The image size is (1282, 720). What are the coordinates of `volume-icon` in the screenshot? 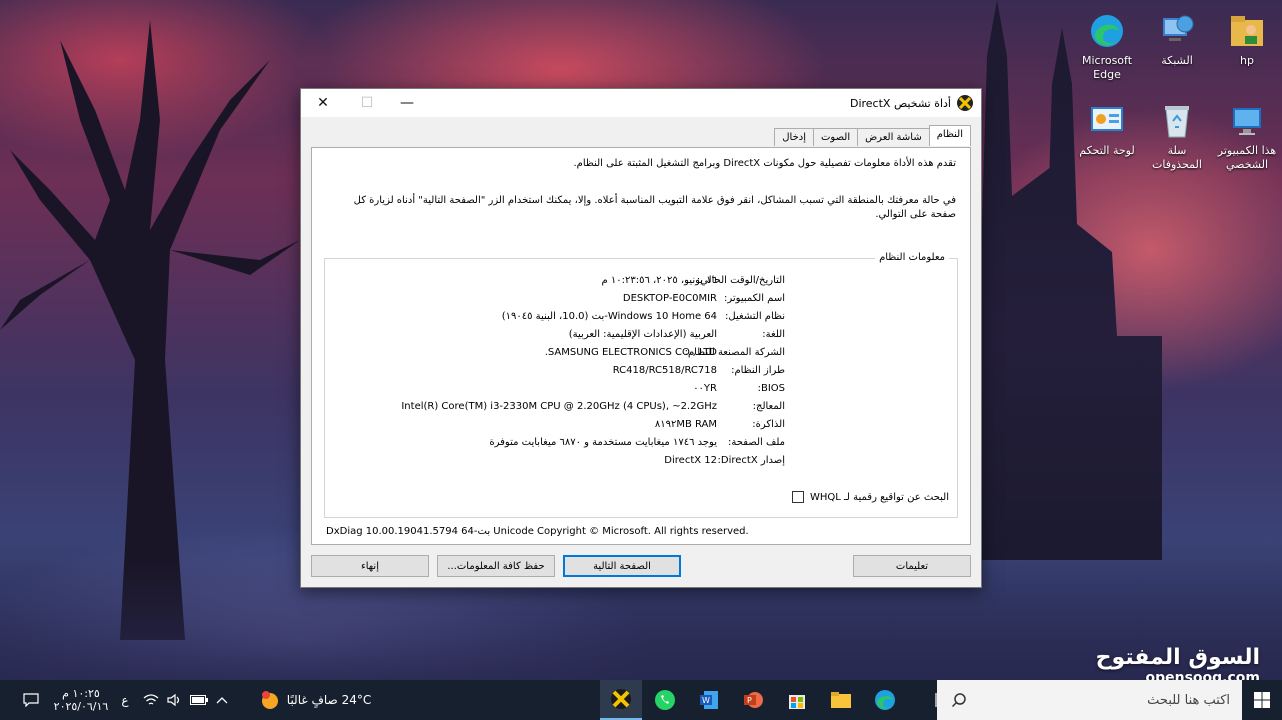 It's located at (175, 700).